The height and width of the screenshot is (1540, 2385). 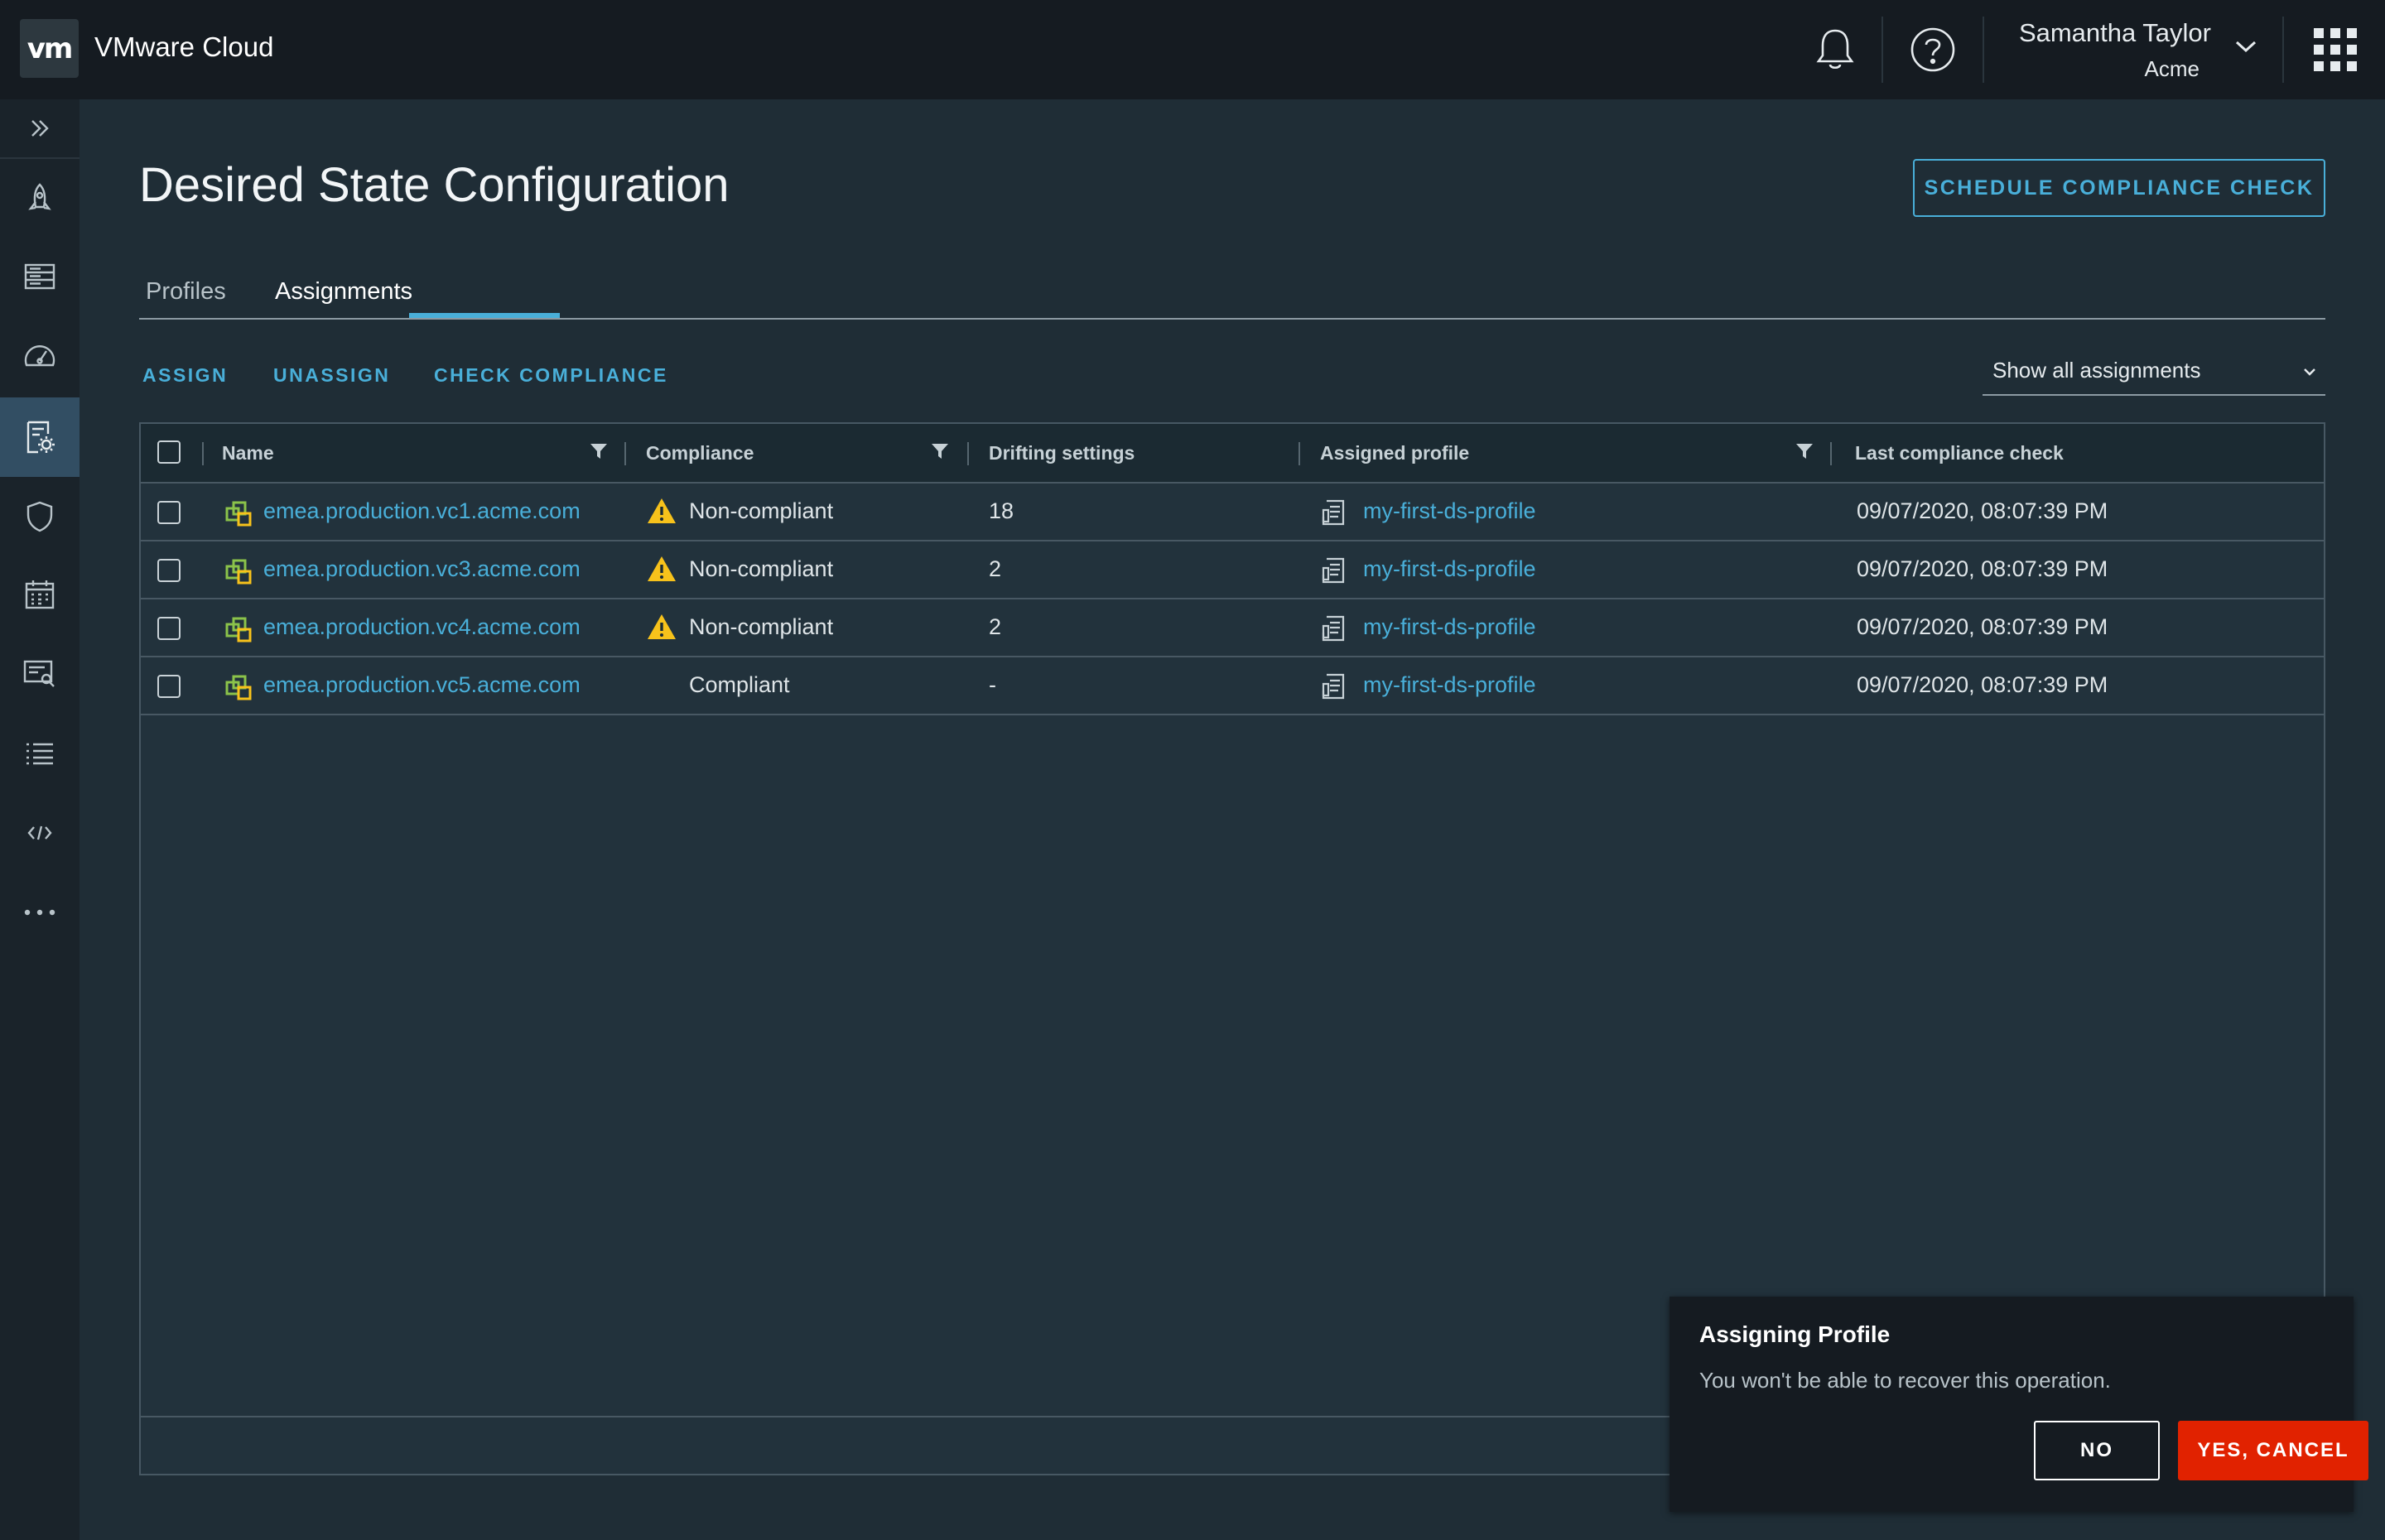 What do you see at coordinates (1795, 1334) in the screenshot?
I see `toast-title: Assigning Profile` at bounding box center [1795, 1334].